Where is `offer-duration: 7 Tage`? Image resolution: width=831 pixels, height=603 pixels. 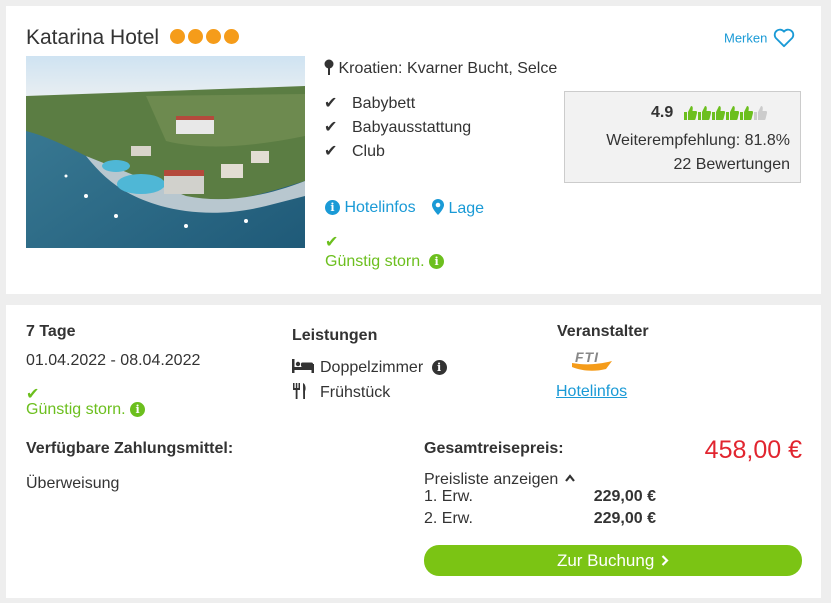 offer-duration: 7 Tage is located at coordinates (51, 331).